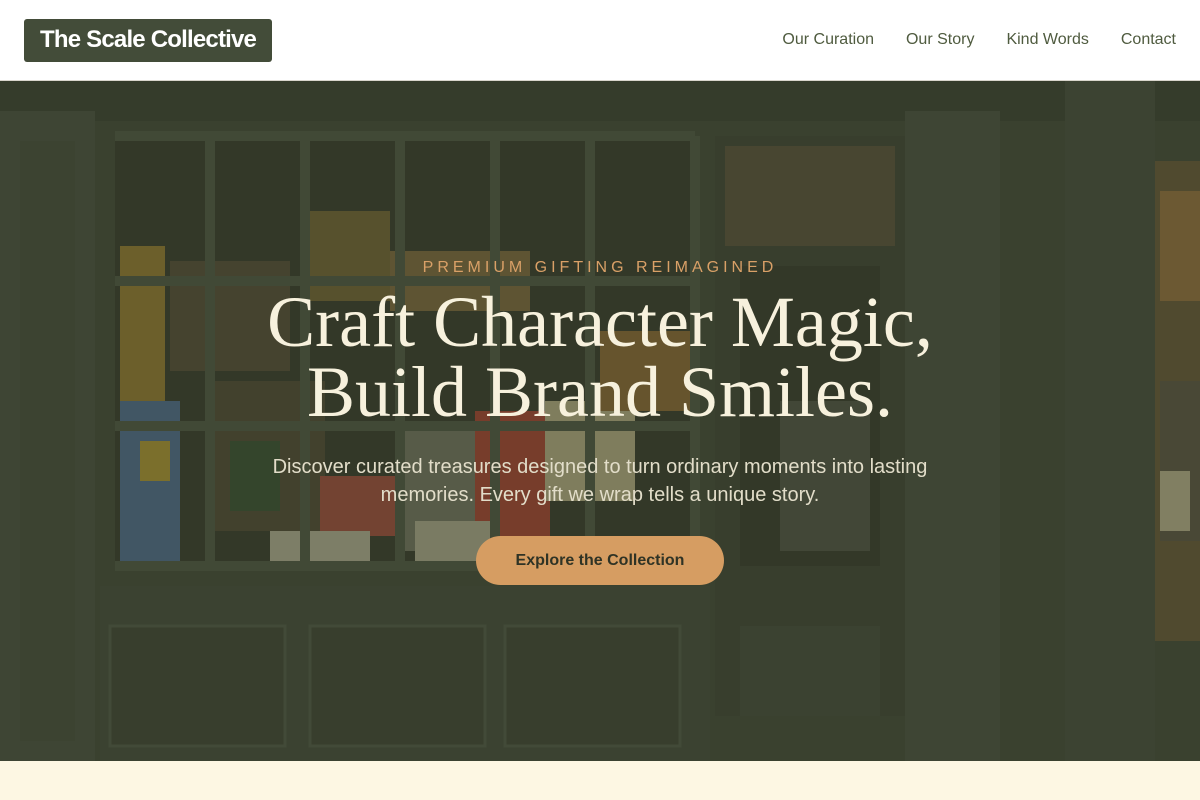 The height and width of the screenshot is (800, 1200). I want to click on hero-eyebrow: PREMIUM GIFTING REIMAGINED, so click(600, 267).